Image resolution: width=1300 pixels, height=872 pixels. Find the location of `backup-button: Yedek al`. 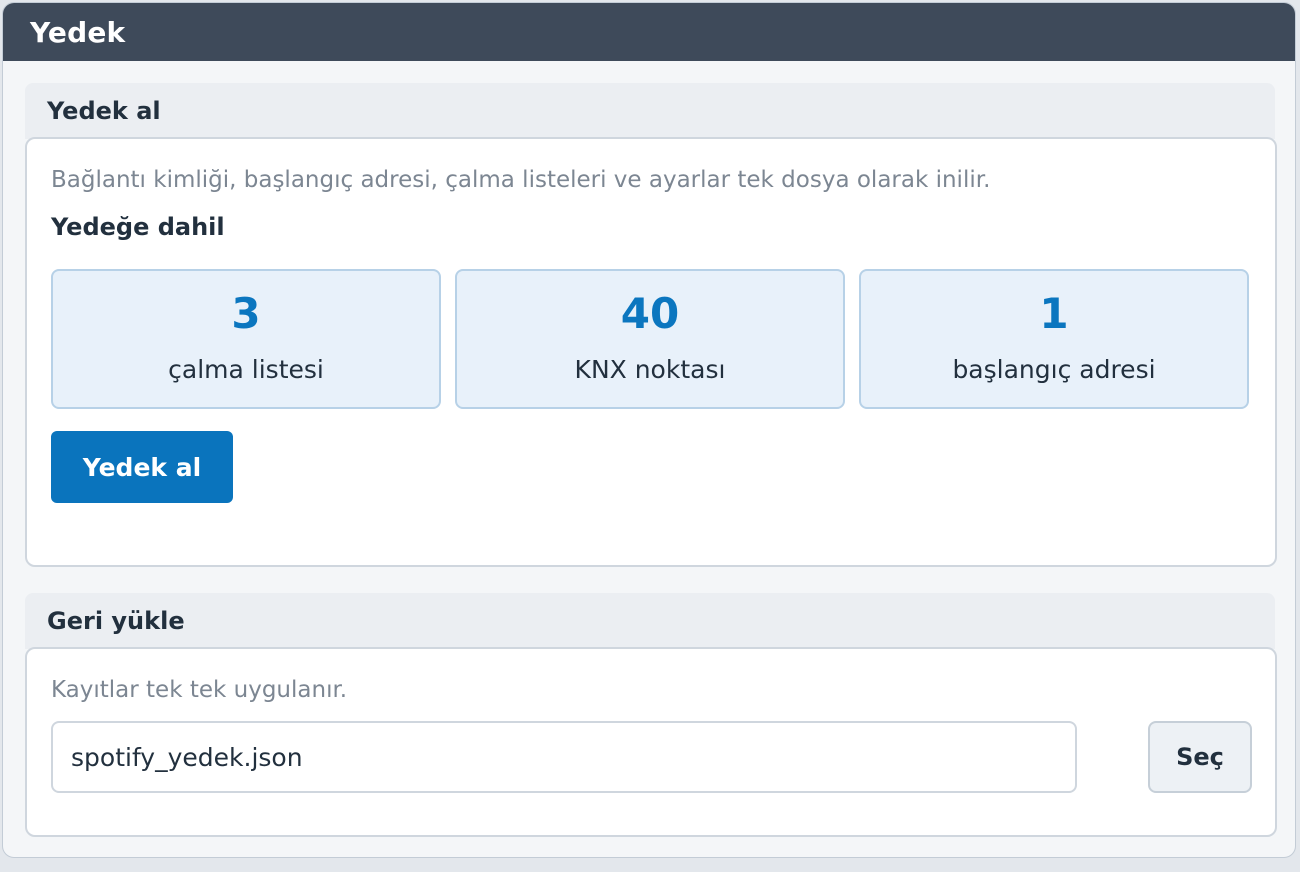

backup-button: Yedek al is located at coordinates (142, 467).